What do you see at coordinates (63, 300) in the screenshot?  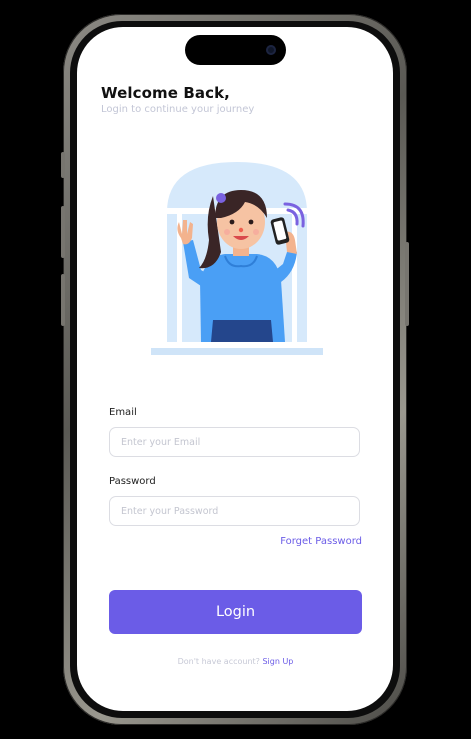 I see `volume-down-button` at bounding box center [63, 300].